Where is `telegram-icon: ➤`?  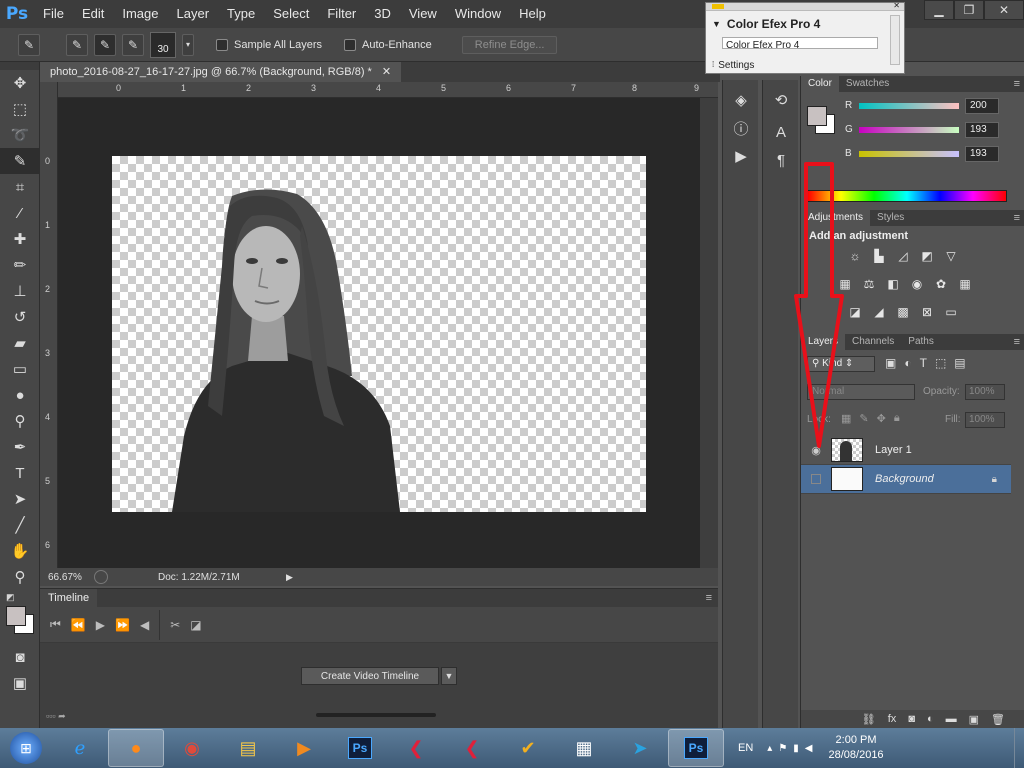 telegram-icon: ➤ is located at coordinates (640, 748).